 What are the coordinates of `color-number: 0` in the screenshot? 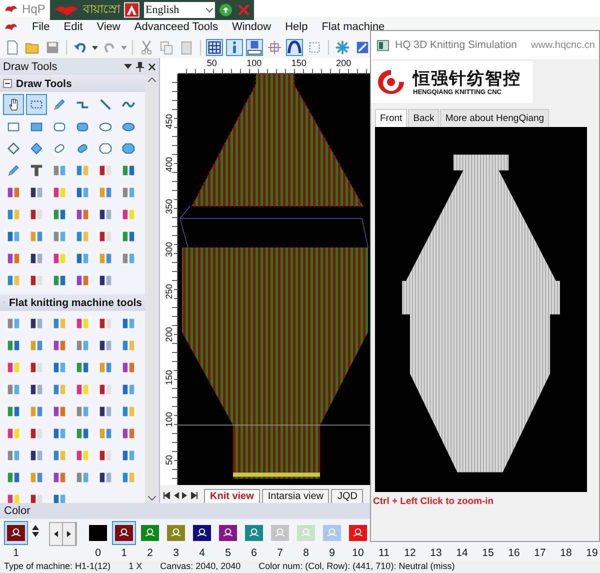 It's located at (98, 553).